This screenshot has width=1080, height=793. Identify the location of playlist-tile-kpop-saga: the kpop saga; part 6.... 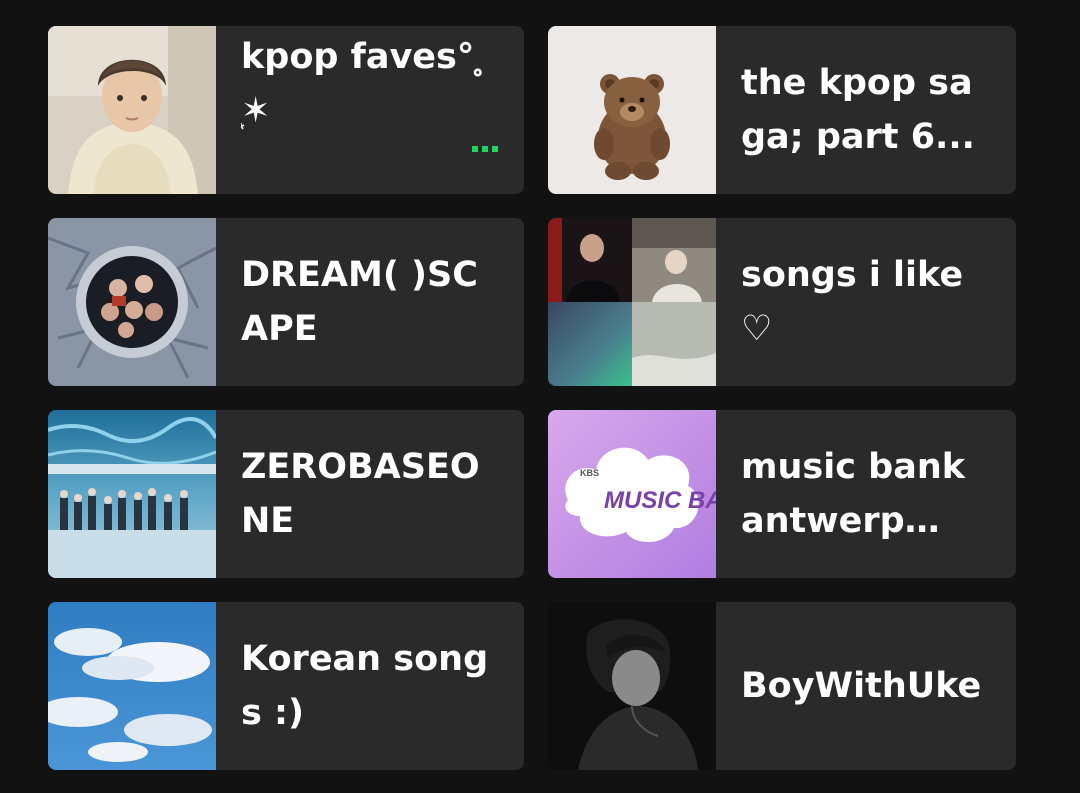
(782, 110).